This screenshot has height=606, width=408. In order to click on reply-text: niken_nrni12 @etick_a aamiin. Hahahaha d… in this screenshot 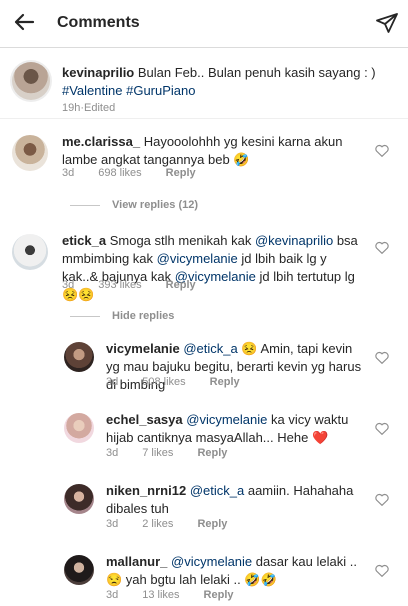, I will do `click(234, 500)`.